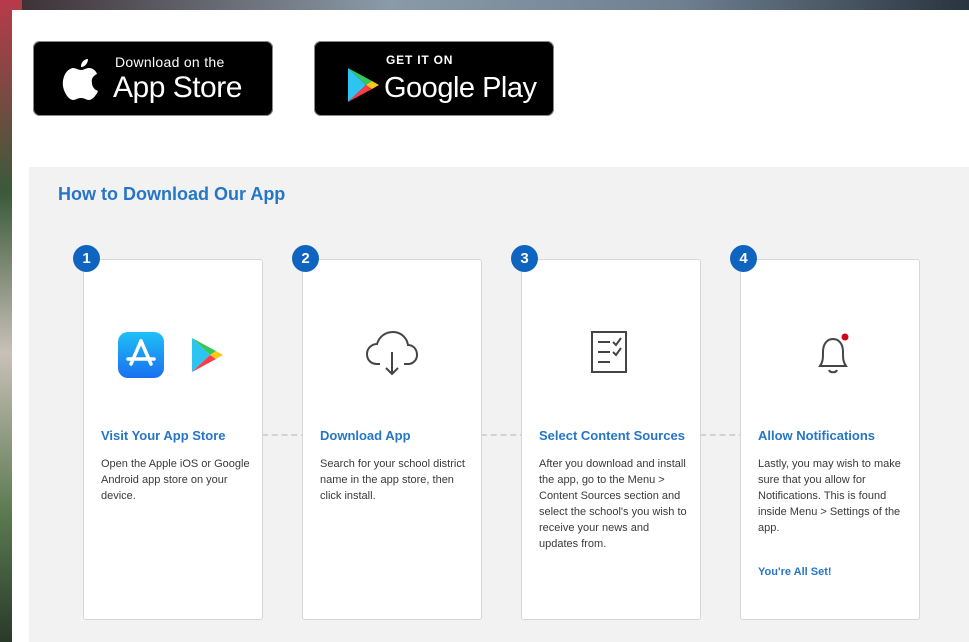 This screenshot has height=642, width=969. What do you see at coordinates (141, 355) in the screenshot?
I see `app-store-icon` at bounding box center [141, 355].